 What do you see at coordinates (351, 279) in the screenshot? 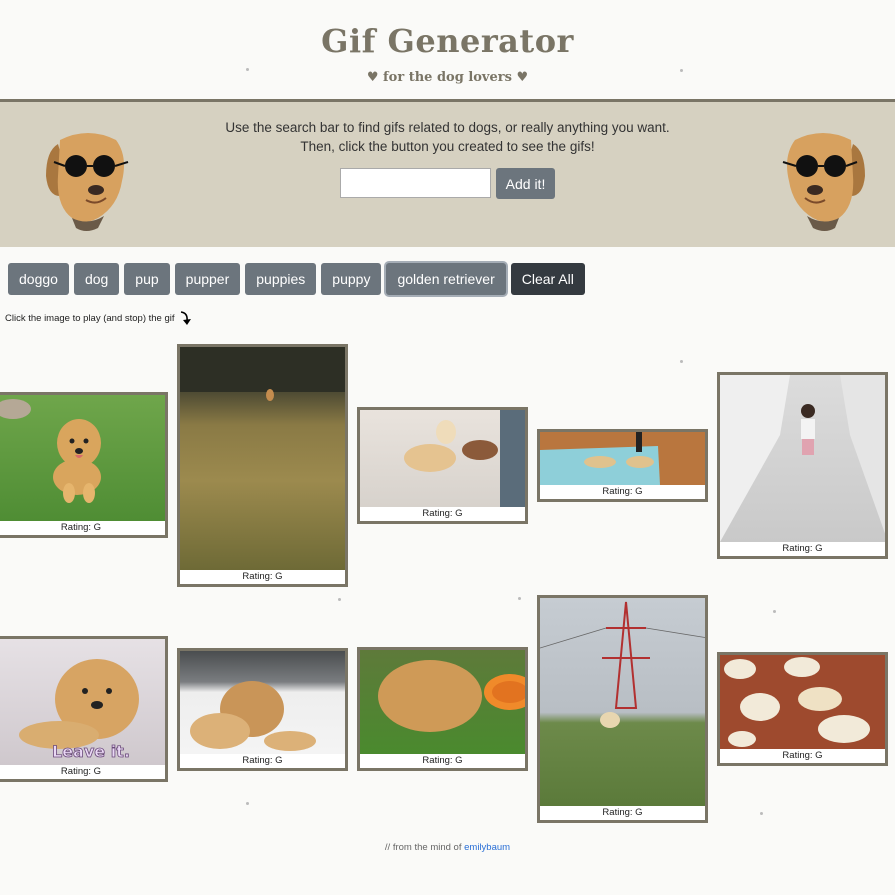
I see `term-button-puppy: puppy` at bounding box center [351, 279].